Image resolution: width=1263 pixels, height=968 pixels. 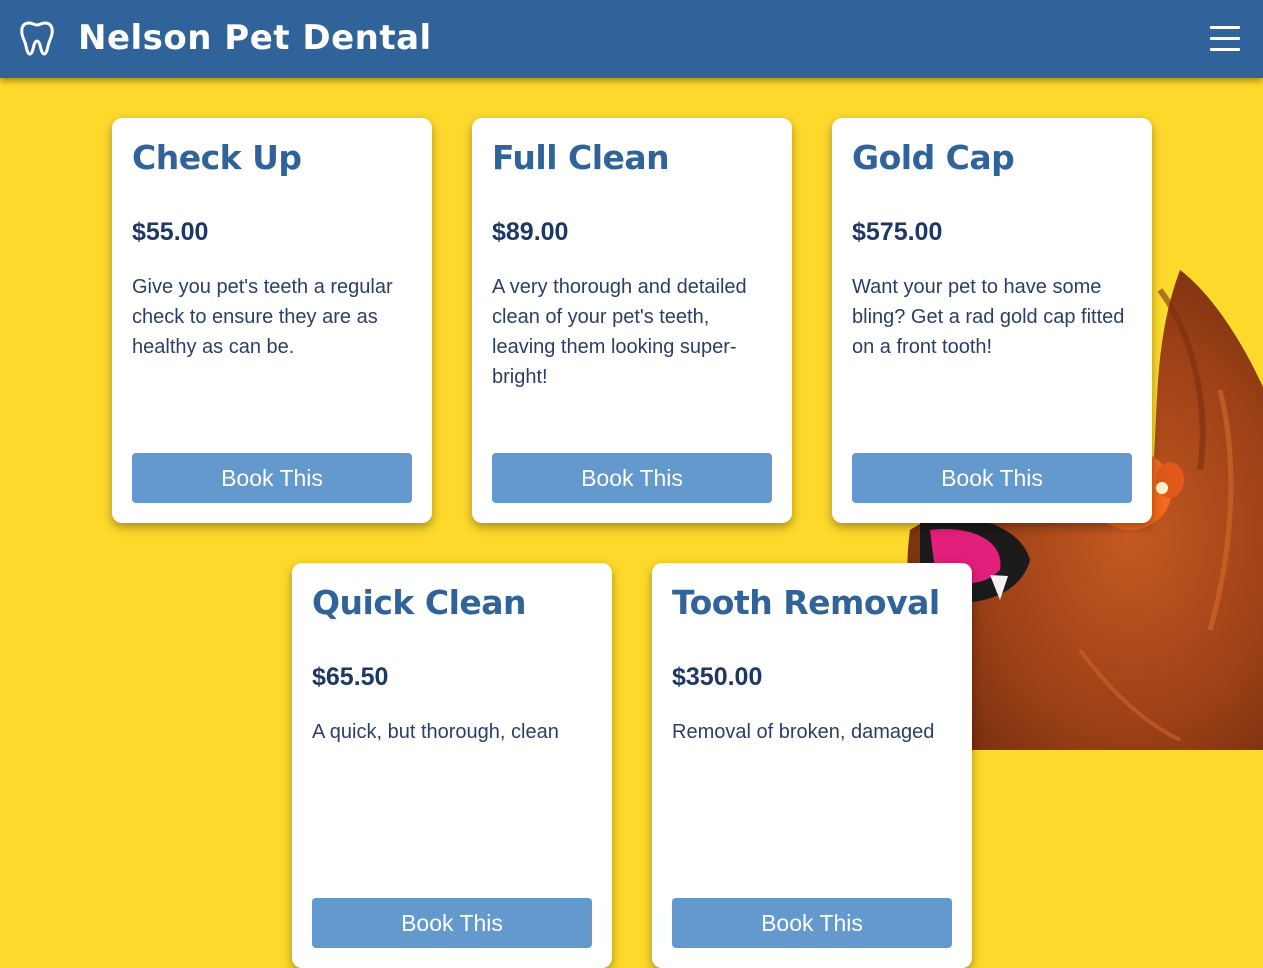 I want to click on book-quick-clean-button: Book This, so click(x=452, y=923).